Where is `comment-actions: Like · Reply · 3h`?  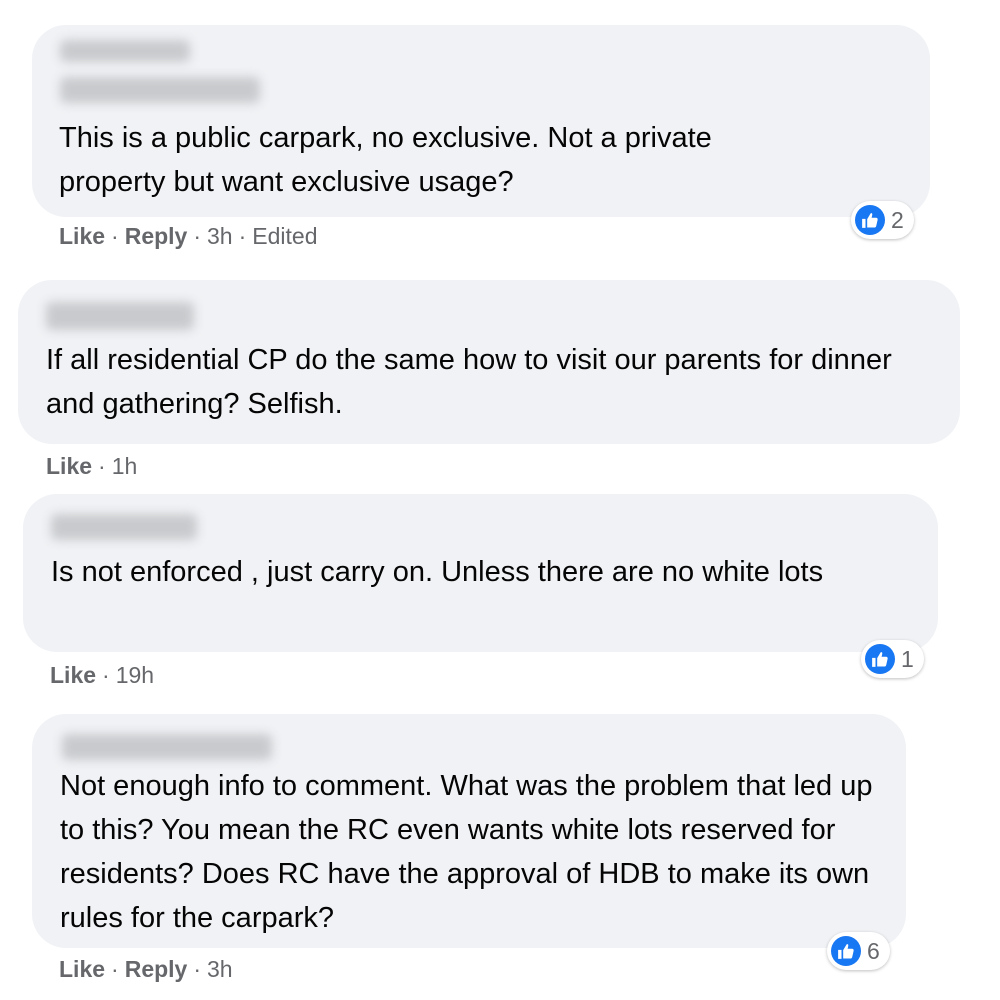 comment-actions: Like · Reply · 3h is located at coordinates (146, 969).